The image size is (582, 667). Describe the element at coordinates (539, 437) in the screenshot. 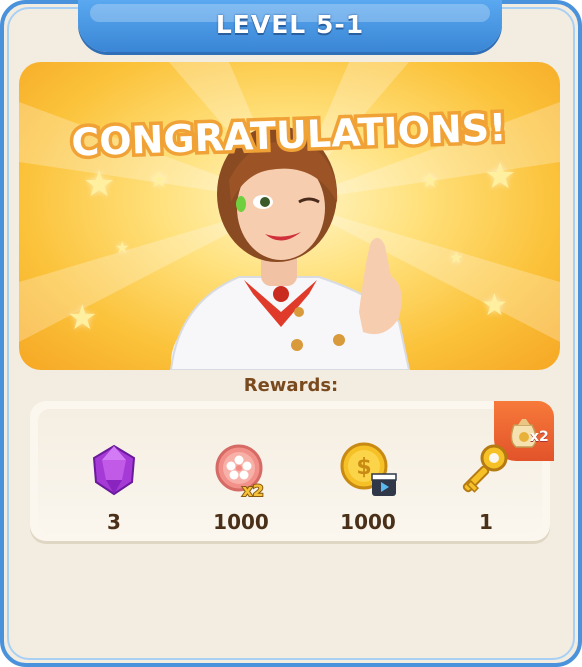

I see `bonus-multiplier: x2` at that location.